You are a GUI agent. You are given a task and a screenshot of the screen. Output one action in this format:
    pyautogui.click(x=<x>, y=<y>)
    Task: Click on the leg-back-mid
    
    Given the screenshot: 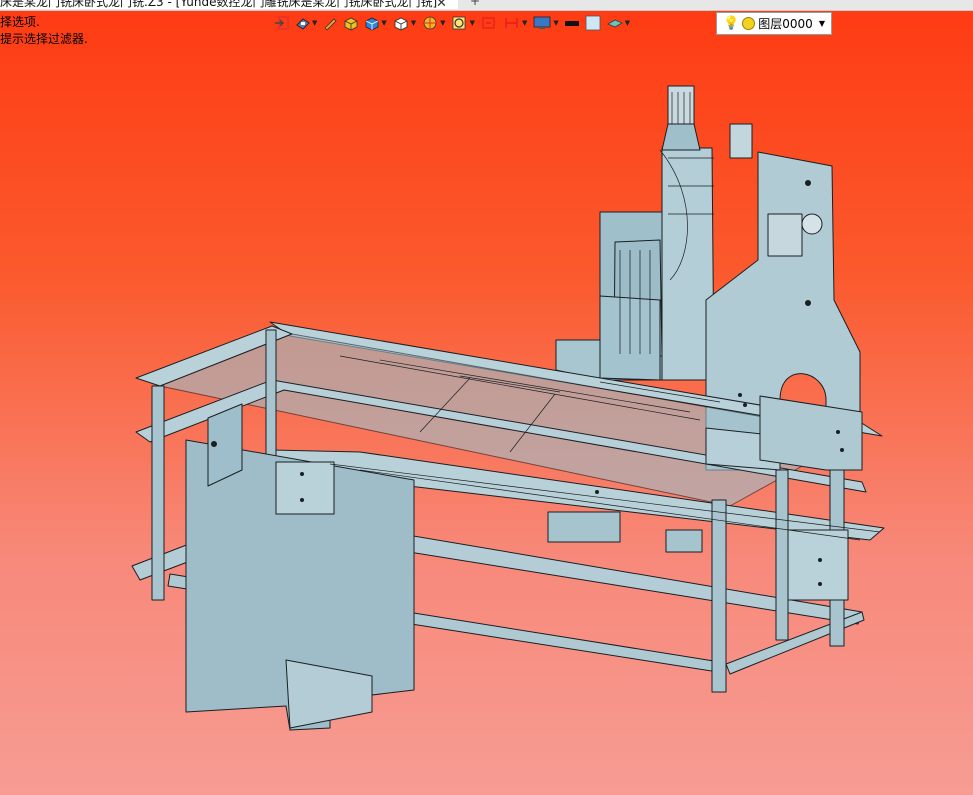 What is the action you would take?
    pyautogui.click(x=782, y=555)
    